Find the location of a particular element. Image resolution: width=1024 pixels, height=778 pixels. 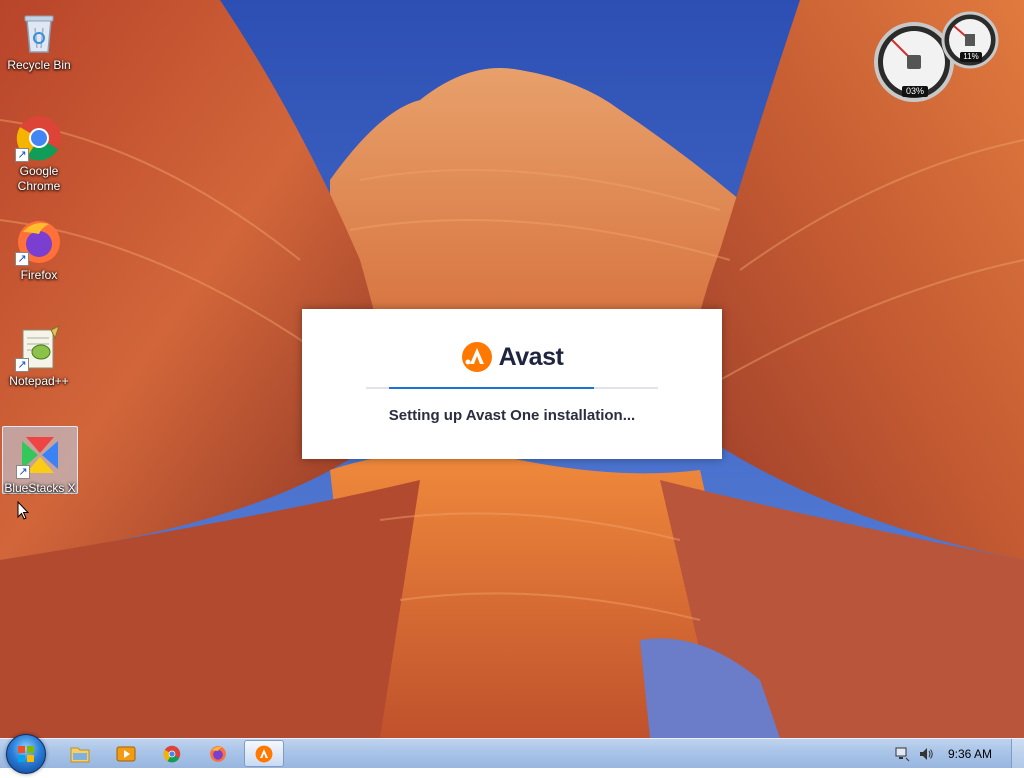

desktop-icon-firefox: ↗ Firefox is located at coordinates (39, 248).